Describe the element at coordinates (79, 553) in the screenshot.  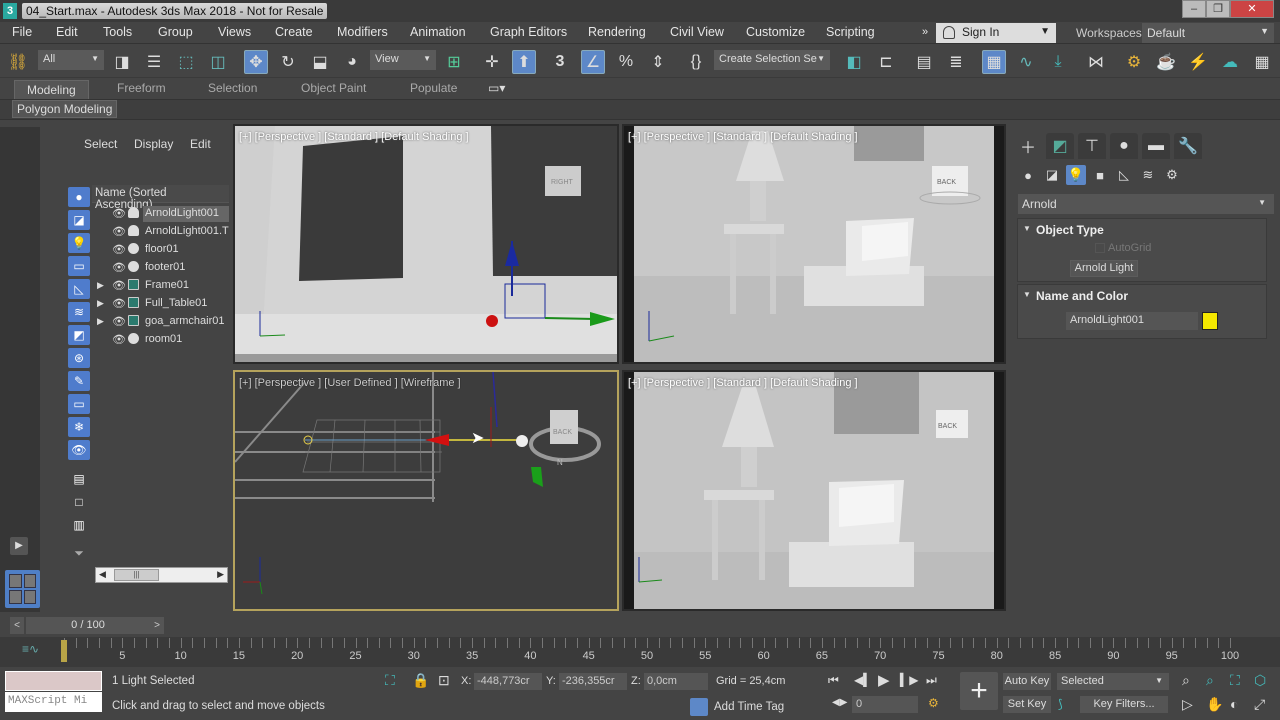
I see `filter-options-icon: ⏷` at that location.